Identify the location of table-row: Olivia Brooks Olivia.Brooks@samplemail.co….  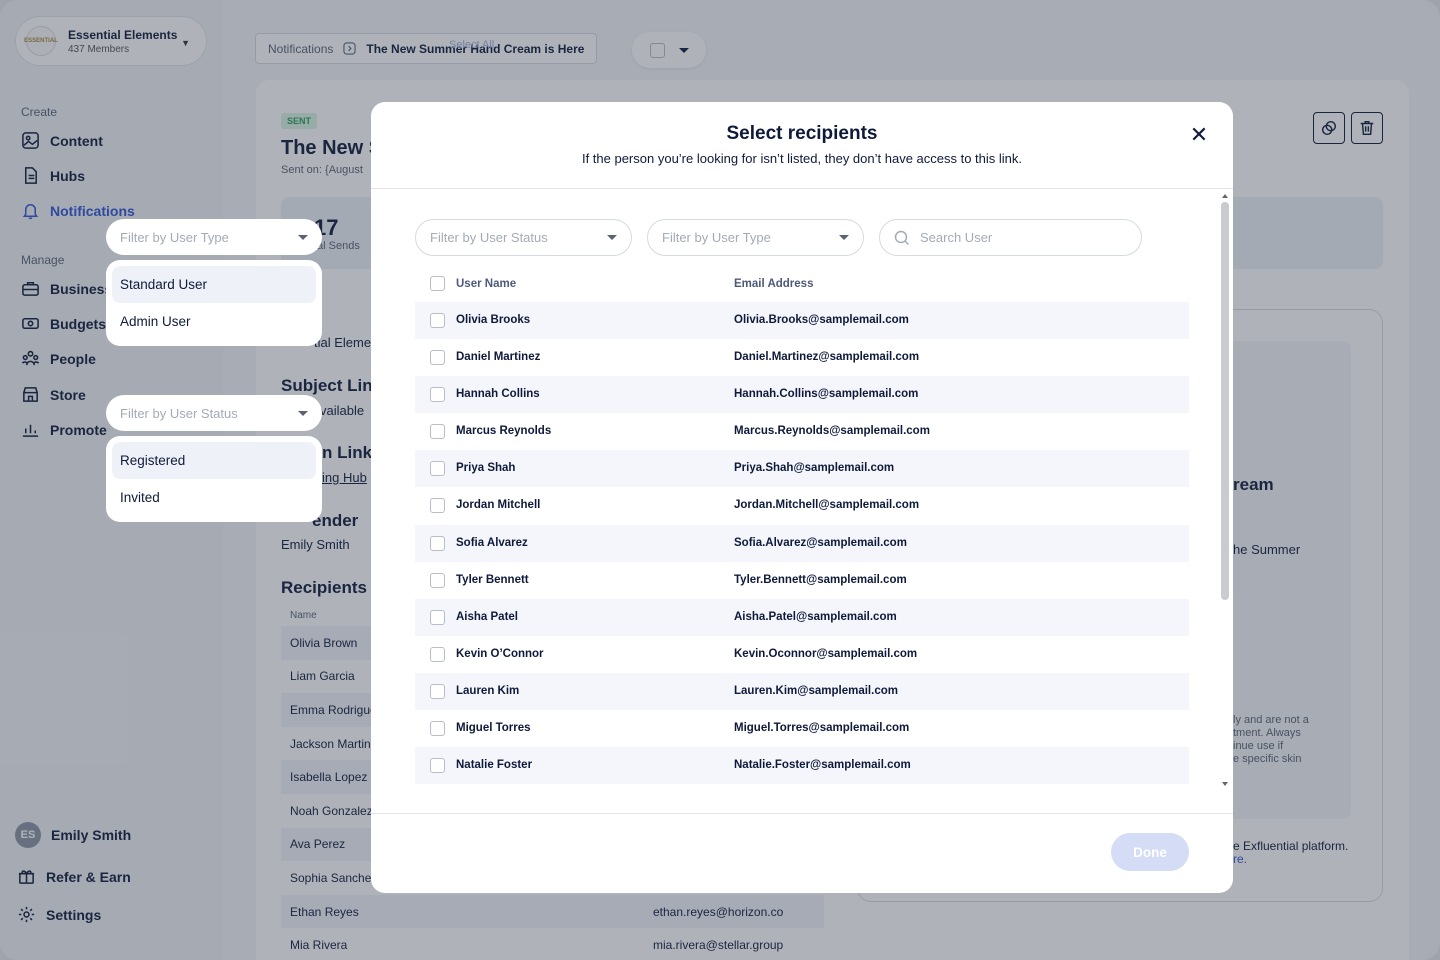
(802, 321).